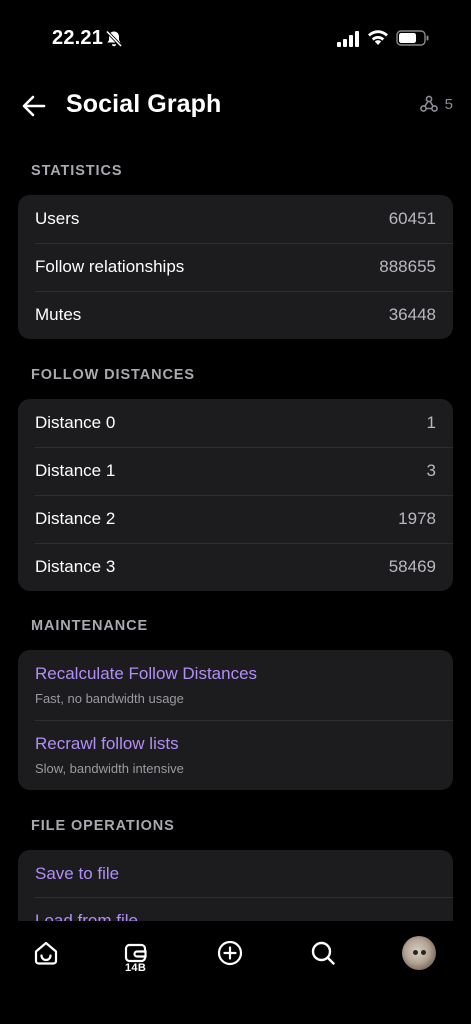 This screenshot has height=1024, width=471. What do you see at coordinates (431, 470) in the screenshot?
I see `distance-value: 3` at bounding box center [431, 470].